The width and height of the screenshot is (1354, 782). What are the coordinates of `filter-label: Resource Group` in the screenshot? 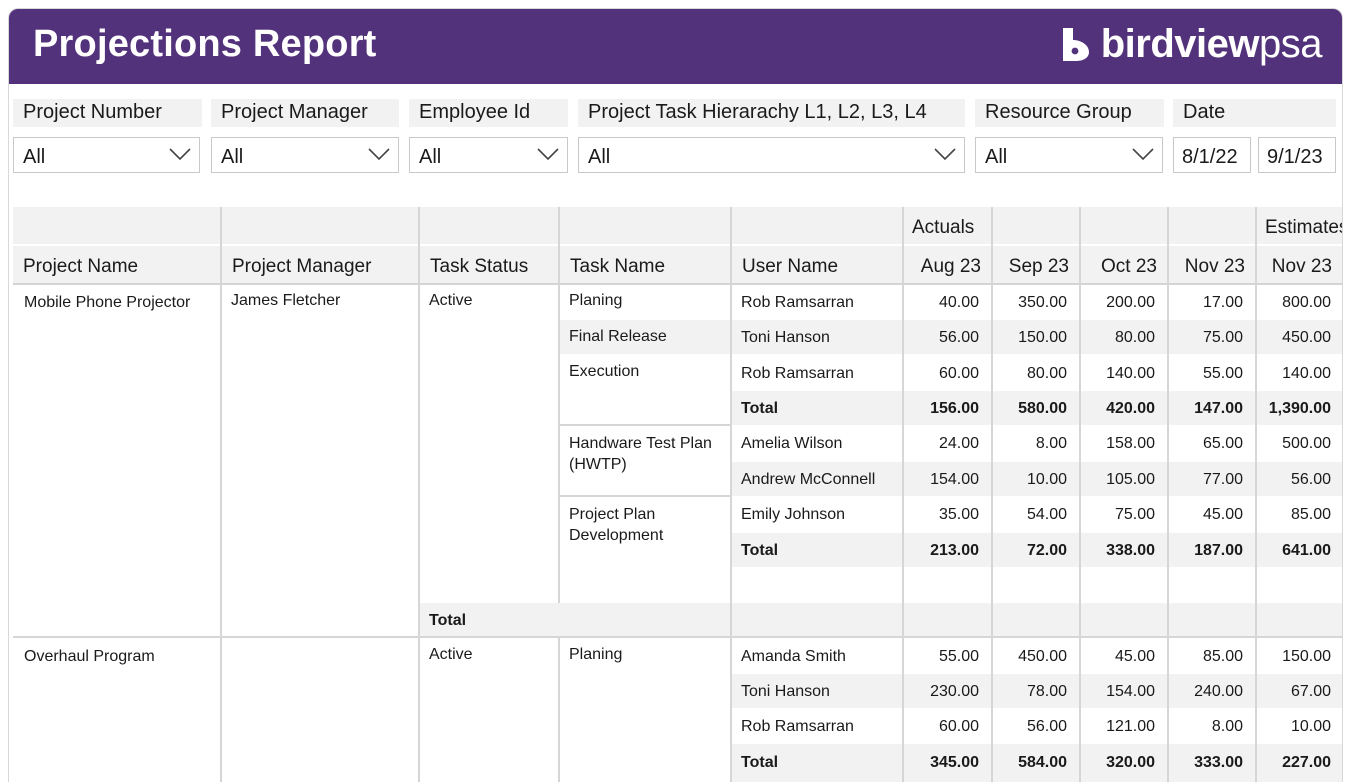 It's located at (1069, 113).